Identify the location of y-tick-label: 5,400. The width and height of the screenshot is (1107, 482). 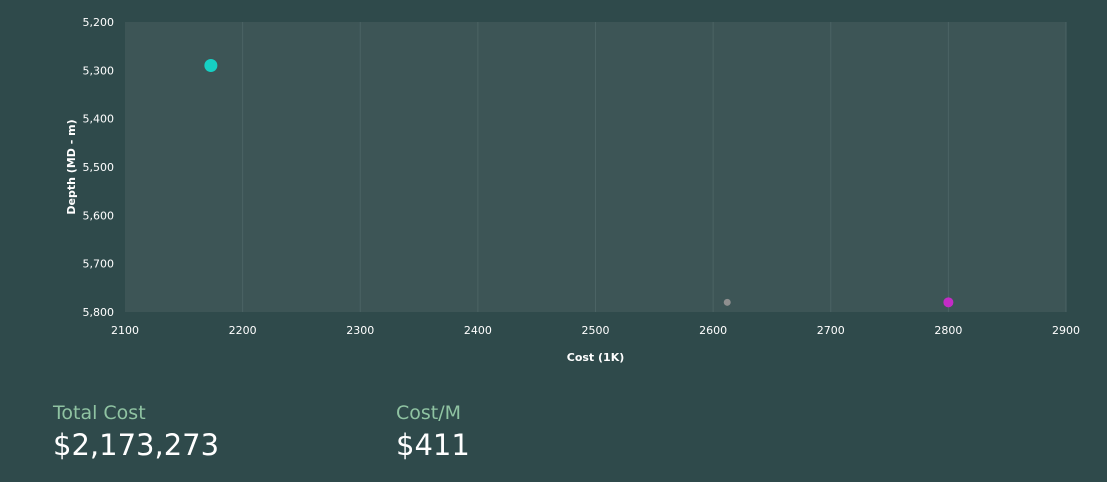
(99, 119).